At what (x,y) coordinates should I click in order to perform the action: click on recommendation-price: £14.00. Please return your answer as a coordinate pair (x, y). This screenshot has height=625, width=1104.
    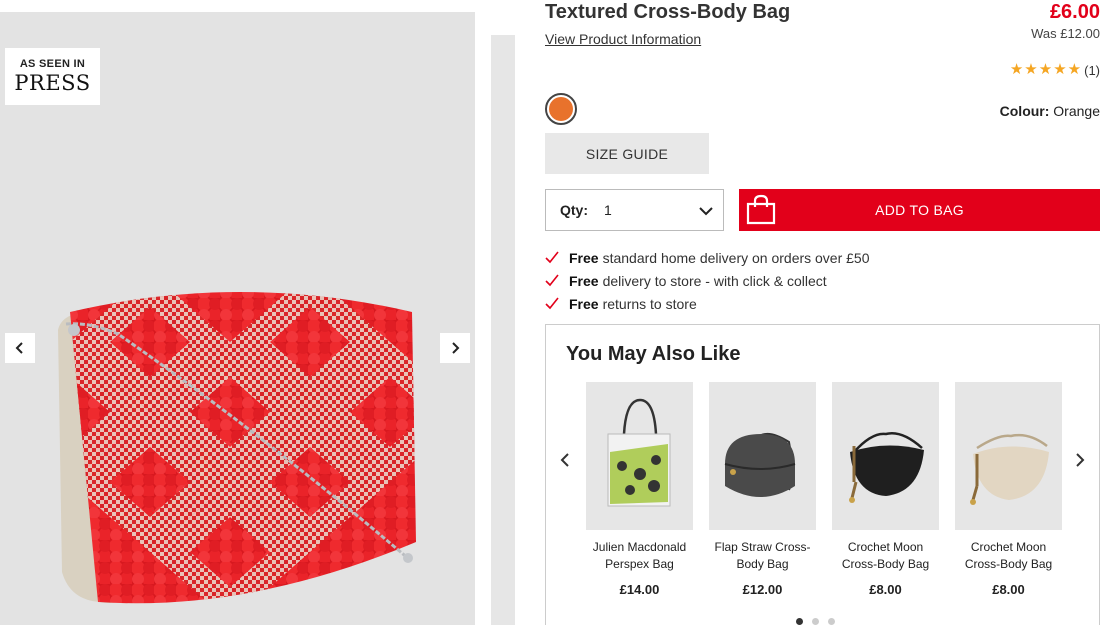
    Looking at the image, I should click on (639, 589).